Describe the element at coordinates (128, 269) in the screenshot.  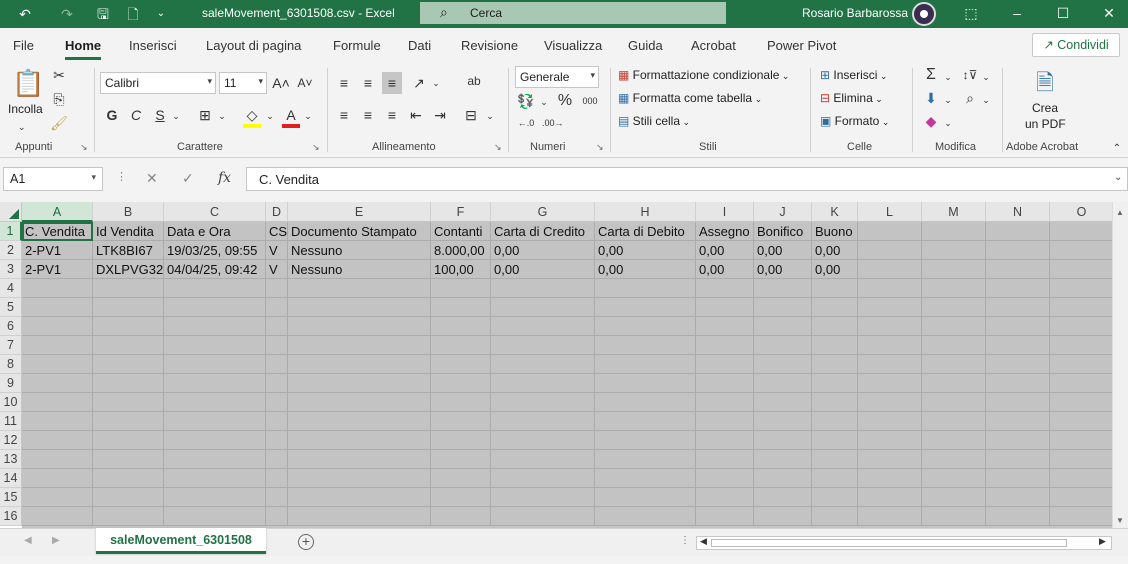
I see `table-cell: DXLPVG32` at that location.